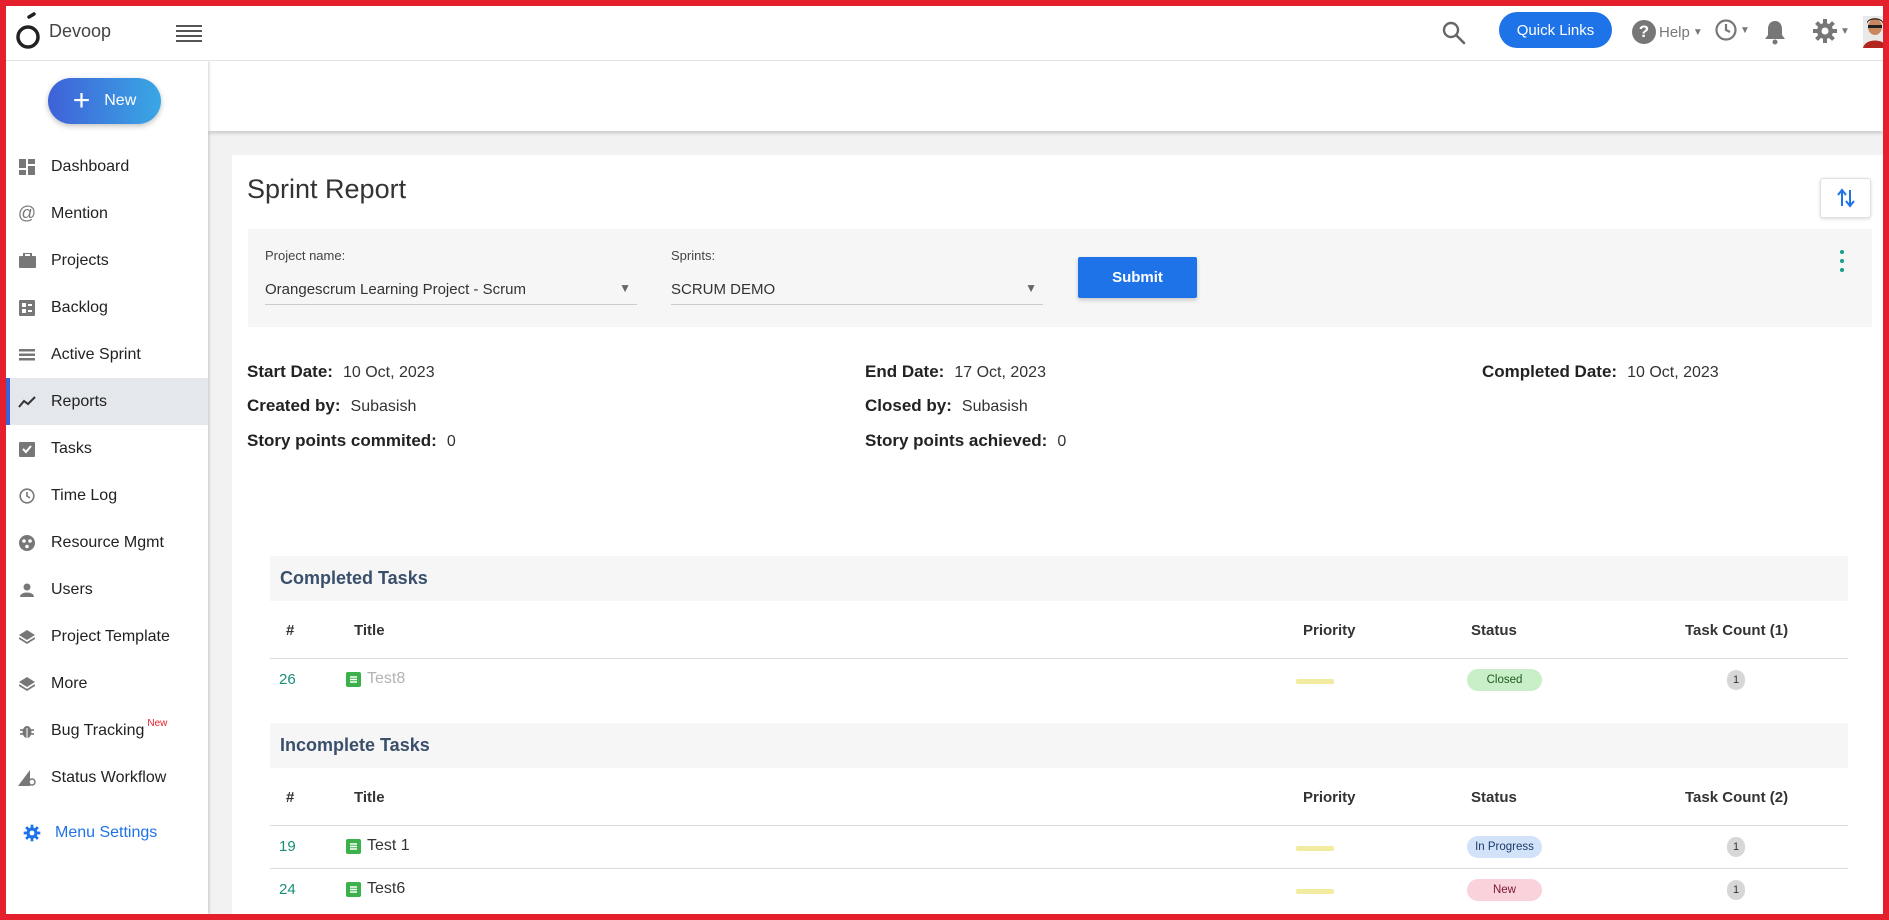  I want to click on task-title-link: Test8, so click(375, 679).